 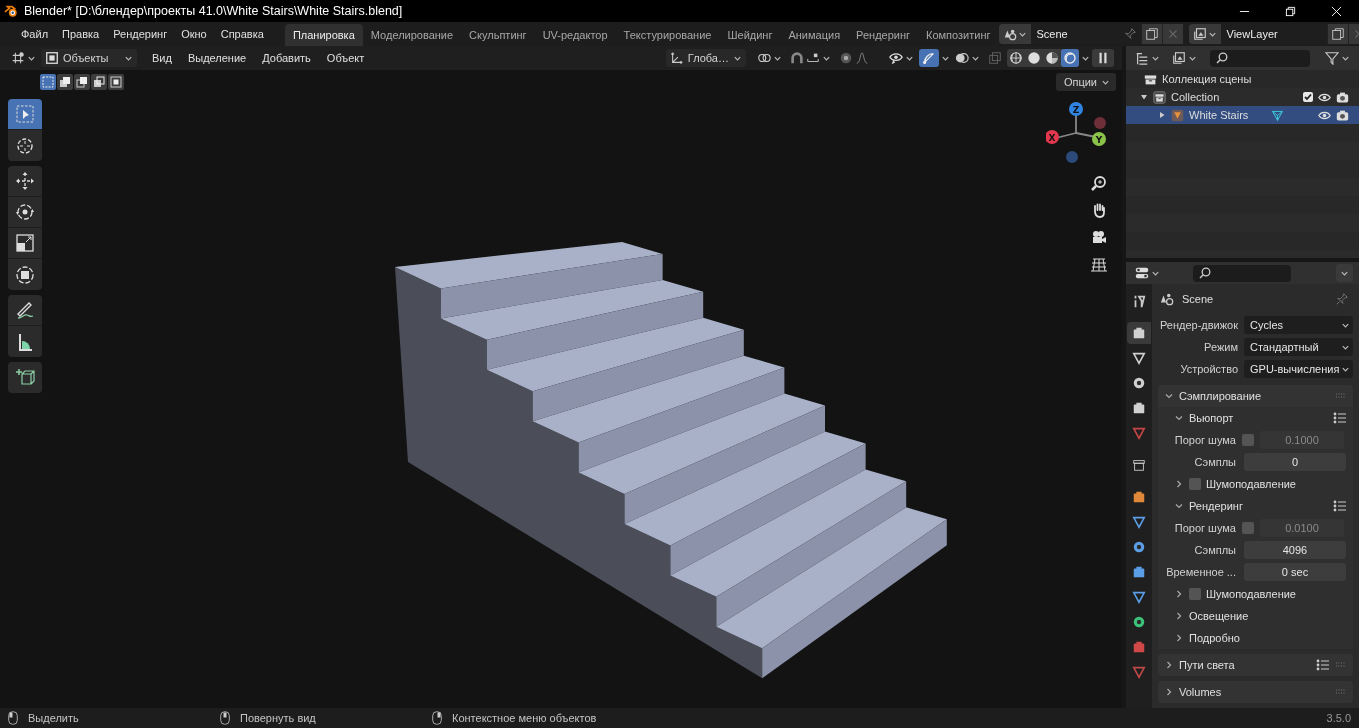 What do you see at coordinates (1298, 325) in the screenshot?
I see `dropdown: Cycles` at bounding box center [1298, 325].